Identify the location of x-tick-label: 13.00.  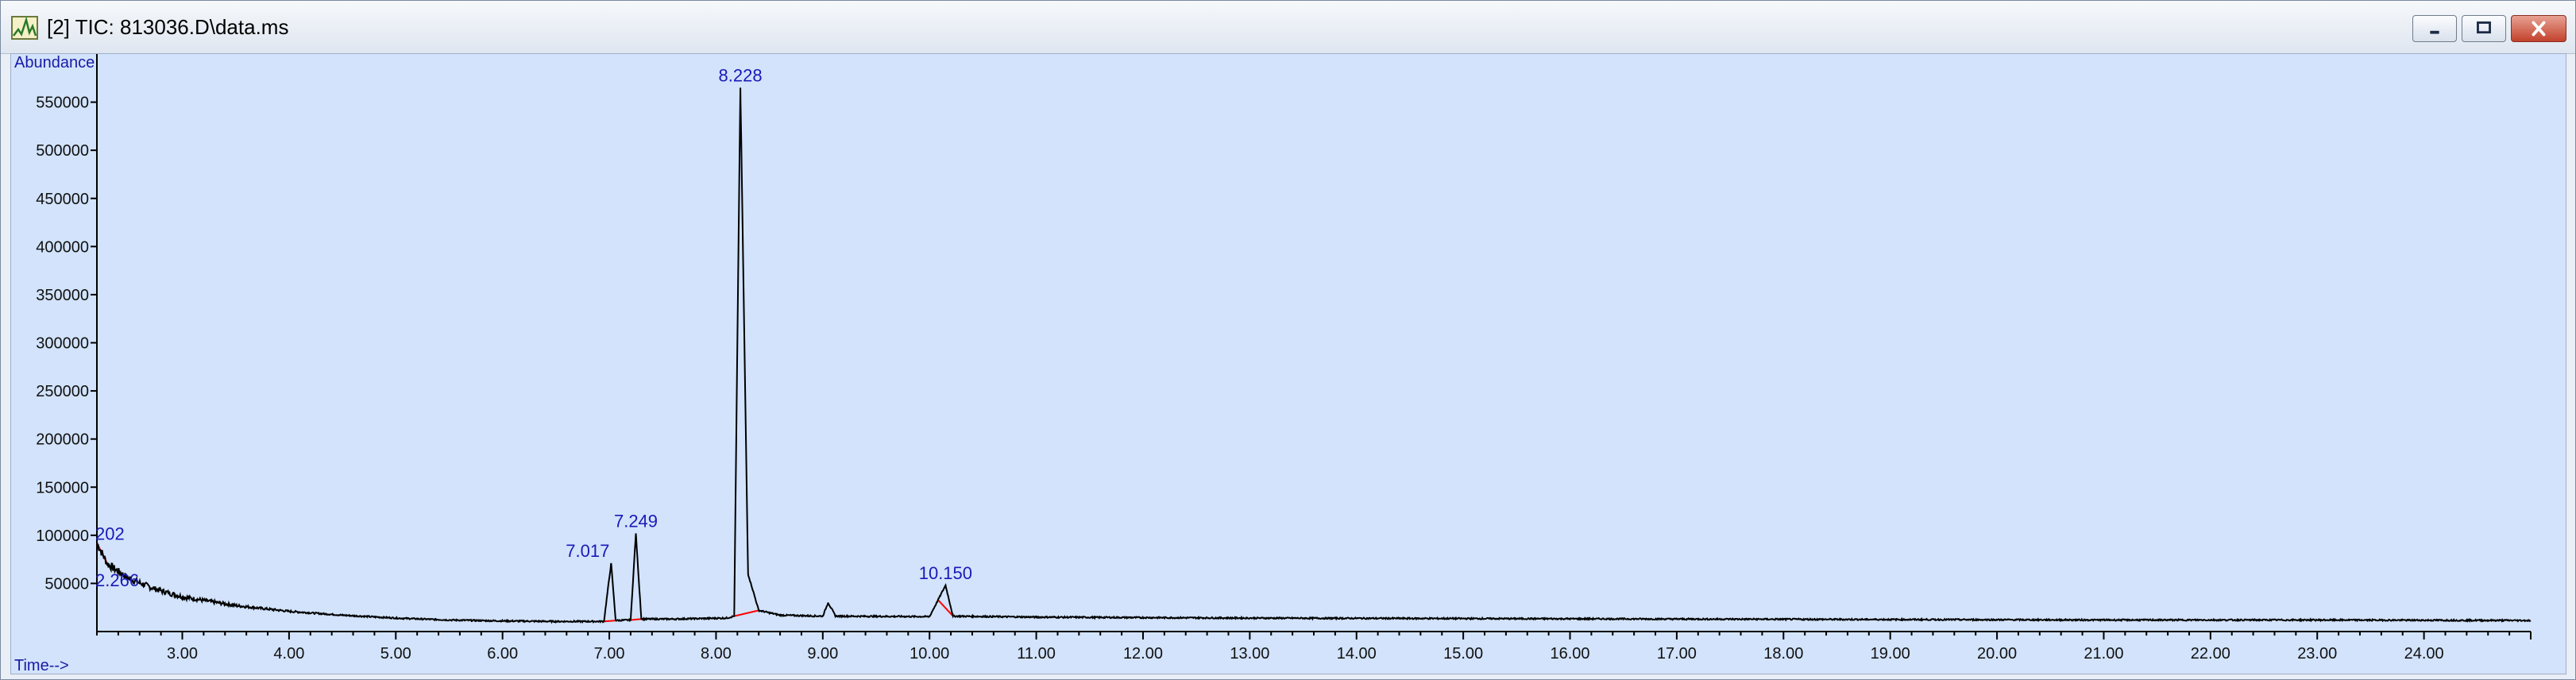
(1249, 654).